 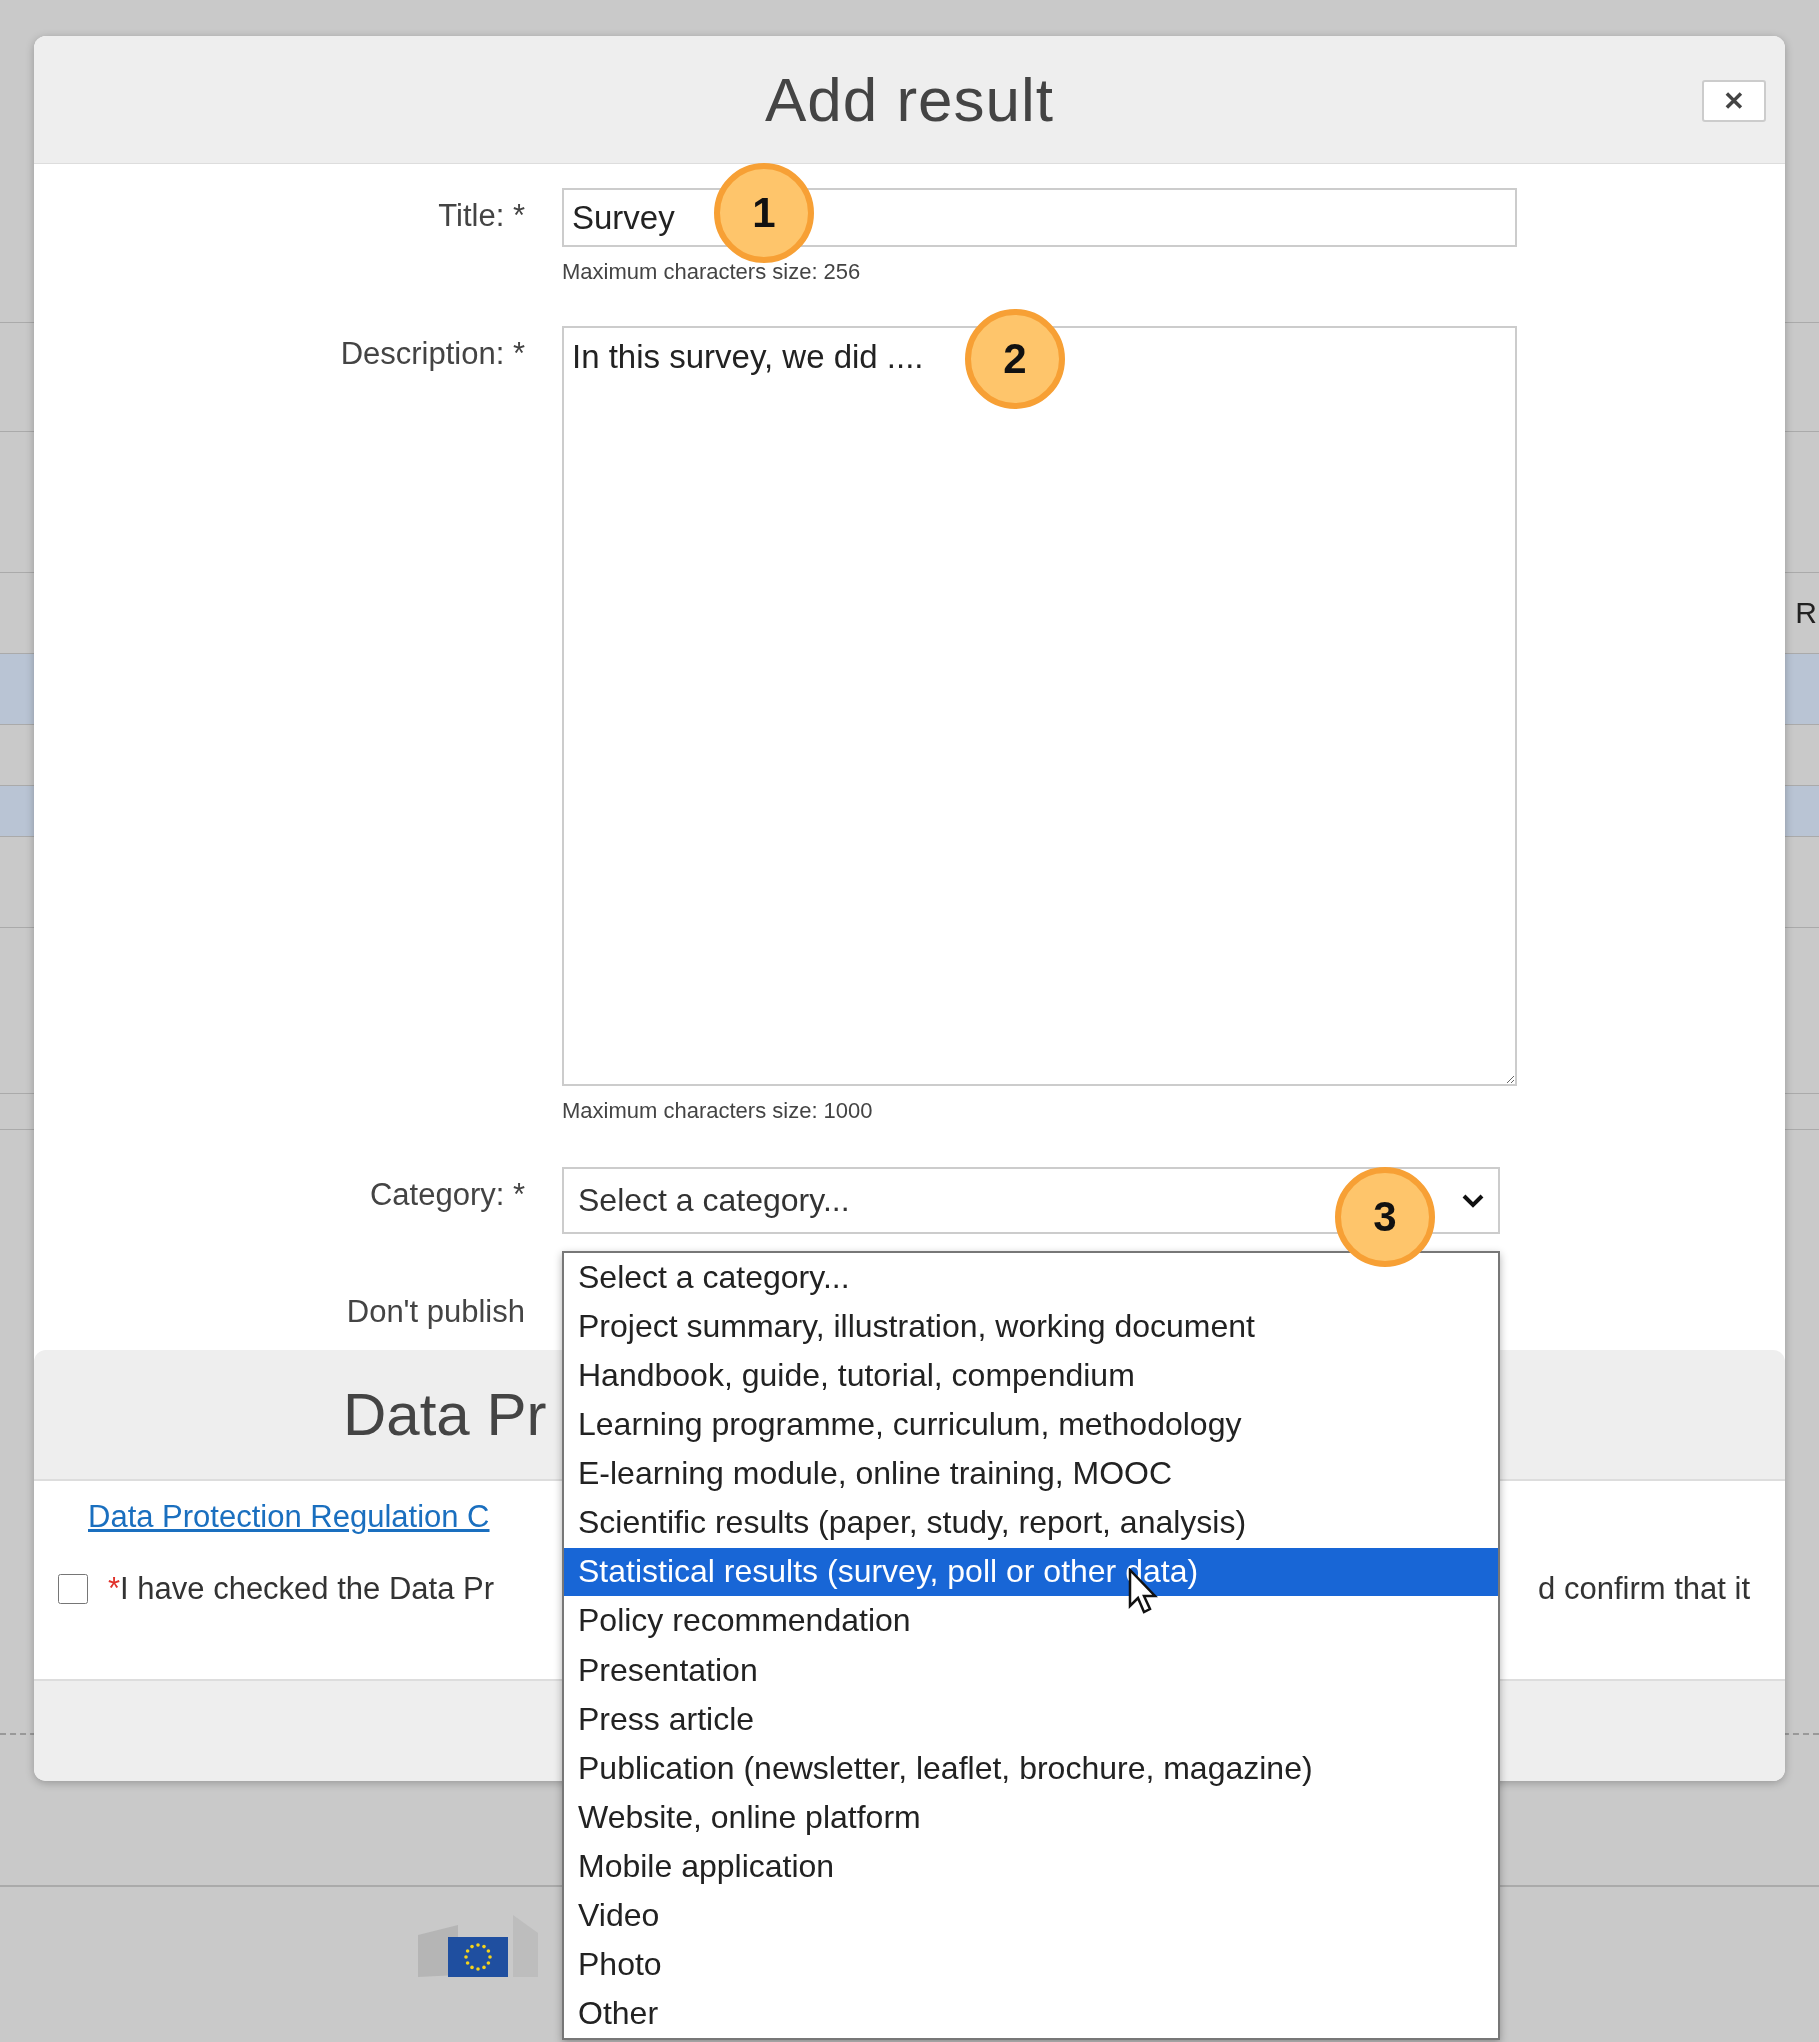 I want to click on dropdown-option: Other, so click(x=1031, y=2013).